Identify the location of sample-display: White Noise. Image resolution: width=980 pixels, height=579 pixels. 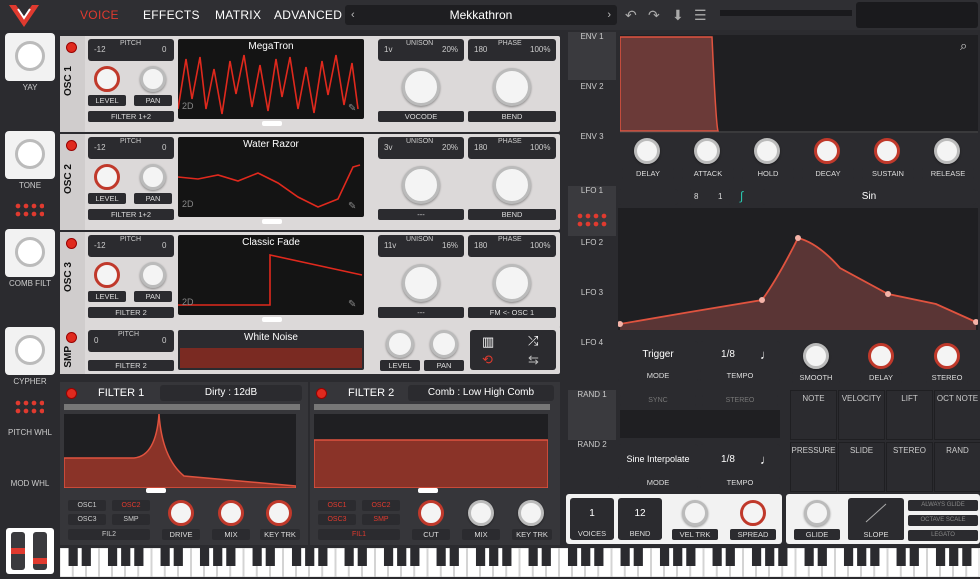
(271, 350).